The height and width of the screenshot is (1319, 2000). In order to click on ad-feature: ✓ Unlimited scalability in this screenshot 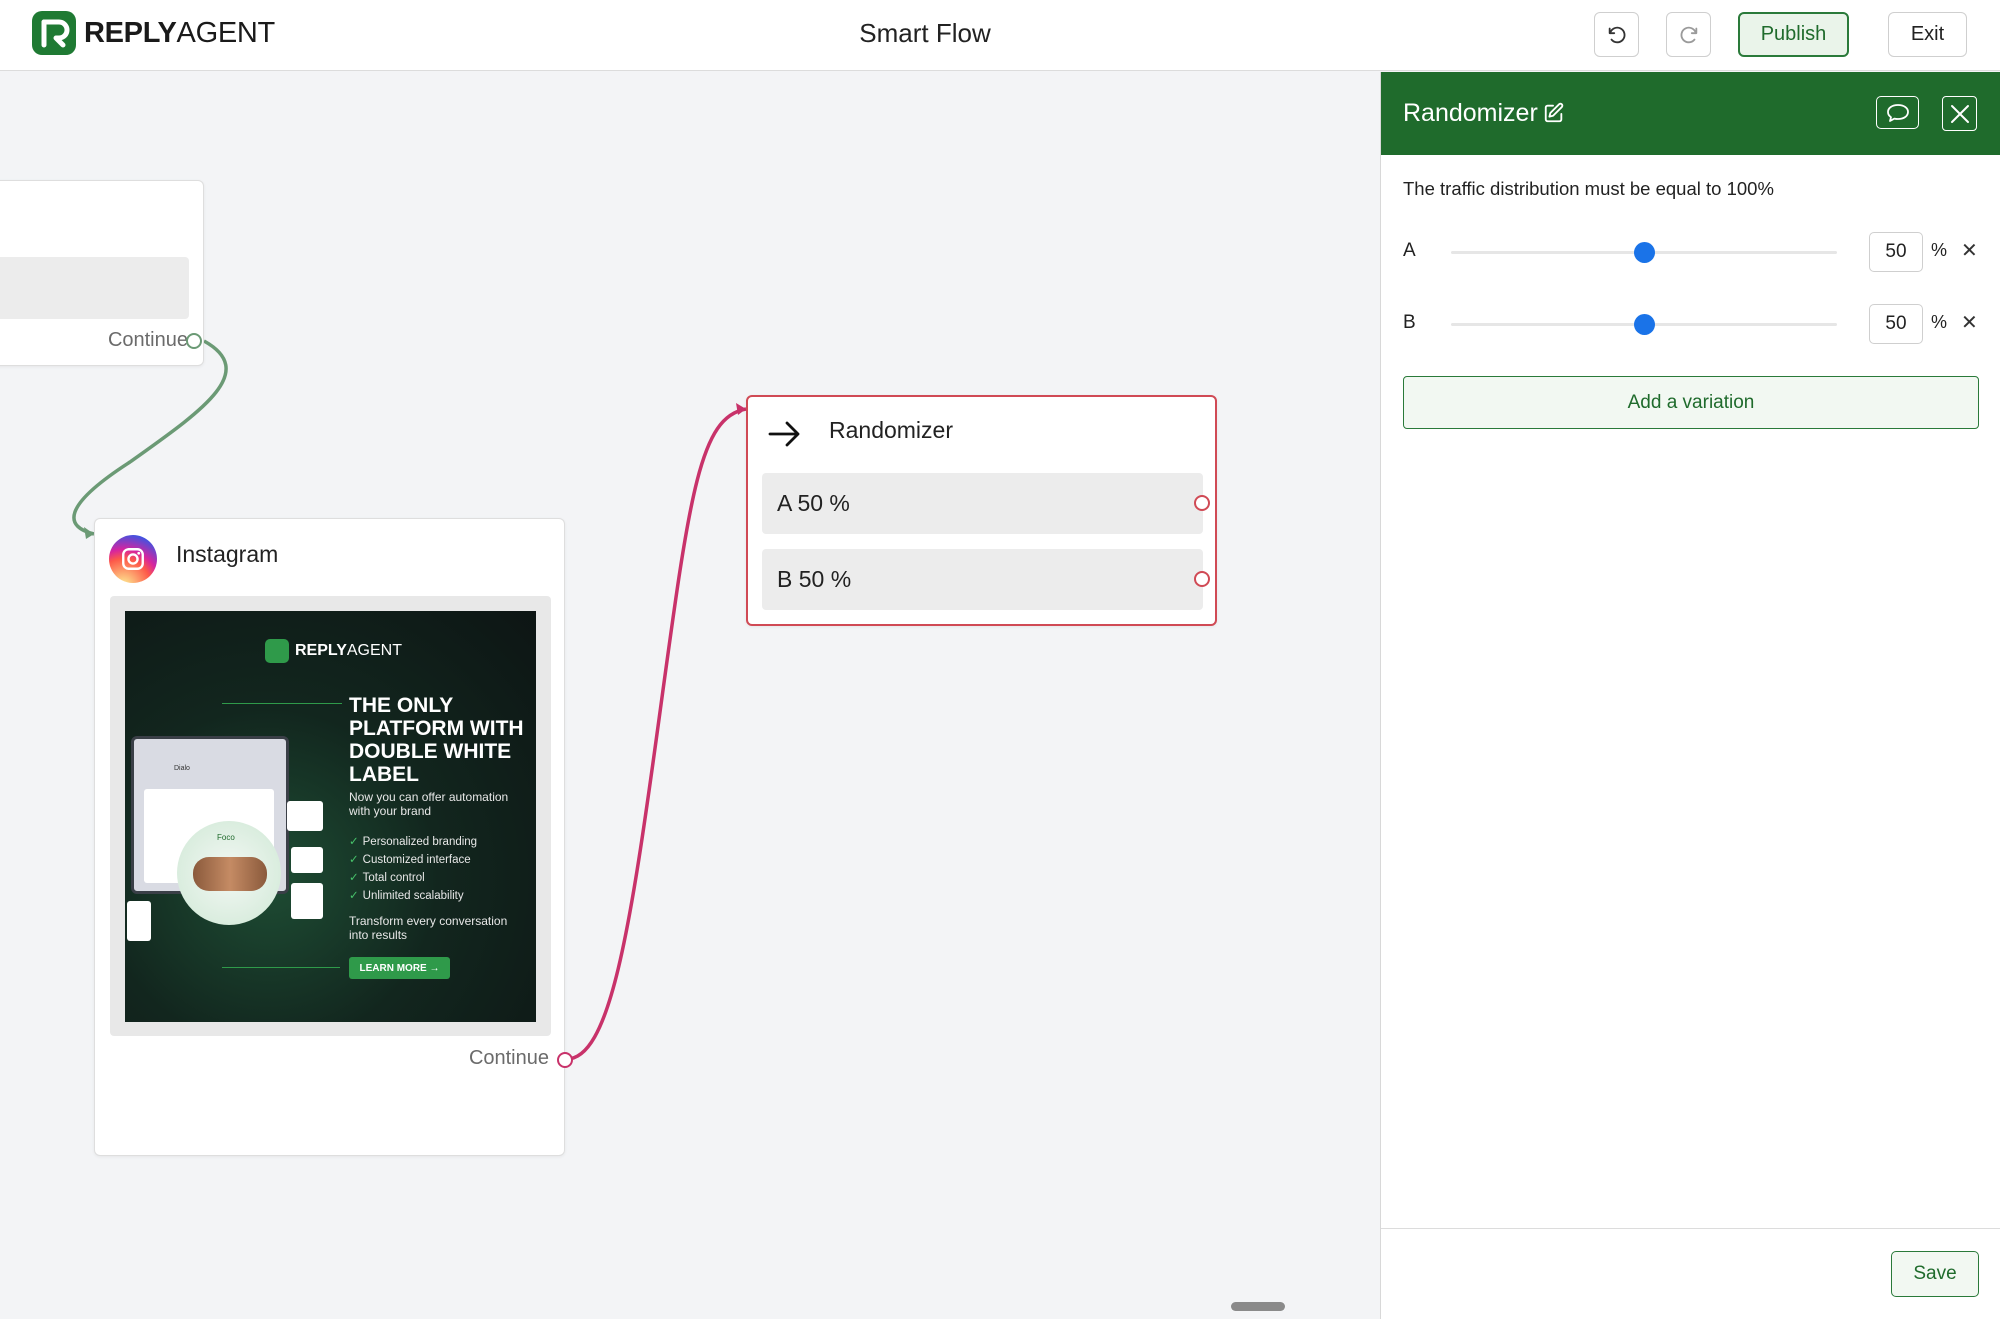, I will do `click(406, 896)`.